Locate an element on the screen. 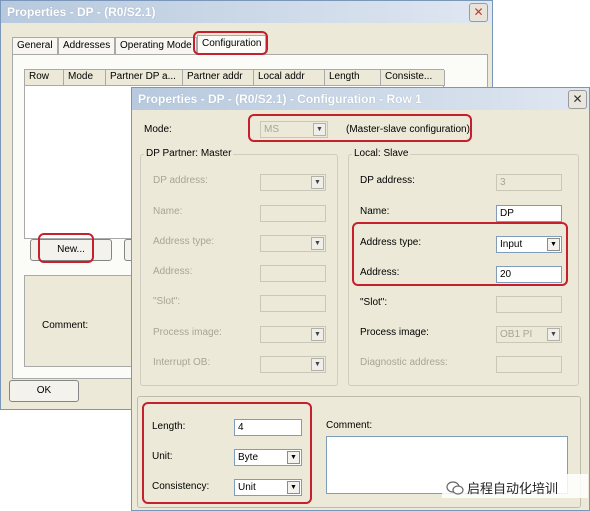 The height and width of the screenshot is (511, 590). highlight-new-button is located at coordinates (66, 248).